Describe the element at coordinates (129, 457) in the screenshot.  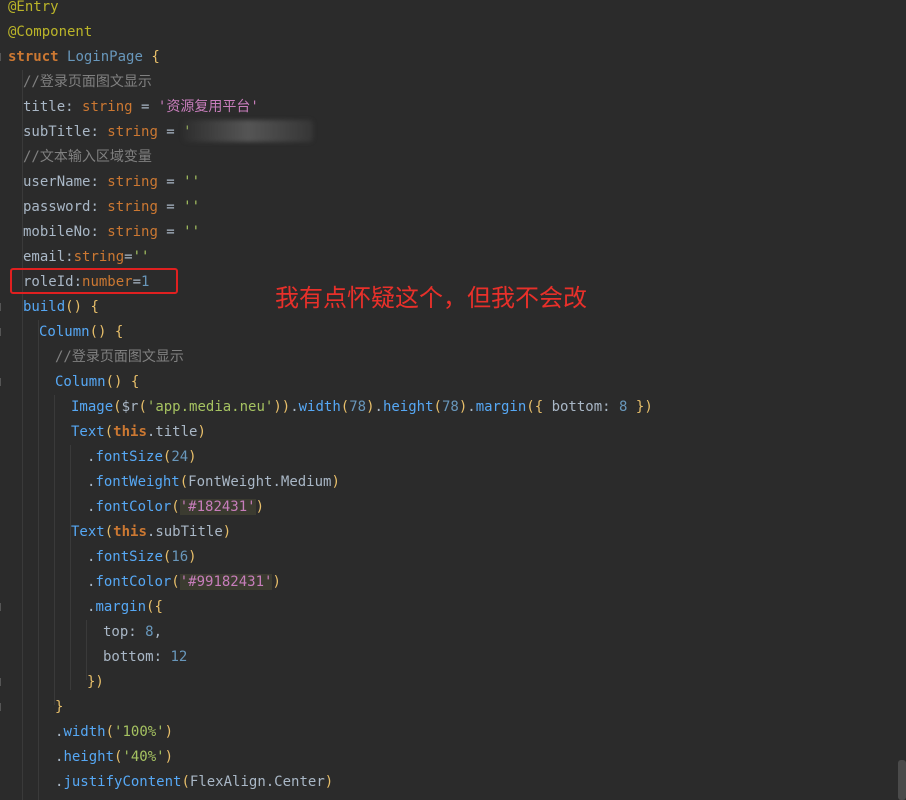
I see `fn-fontsize: fontSize` at that location.